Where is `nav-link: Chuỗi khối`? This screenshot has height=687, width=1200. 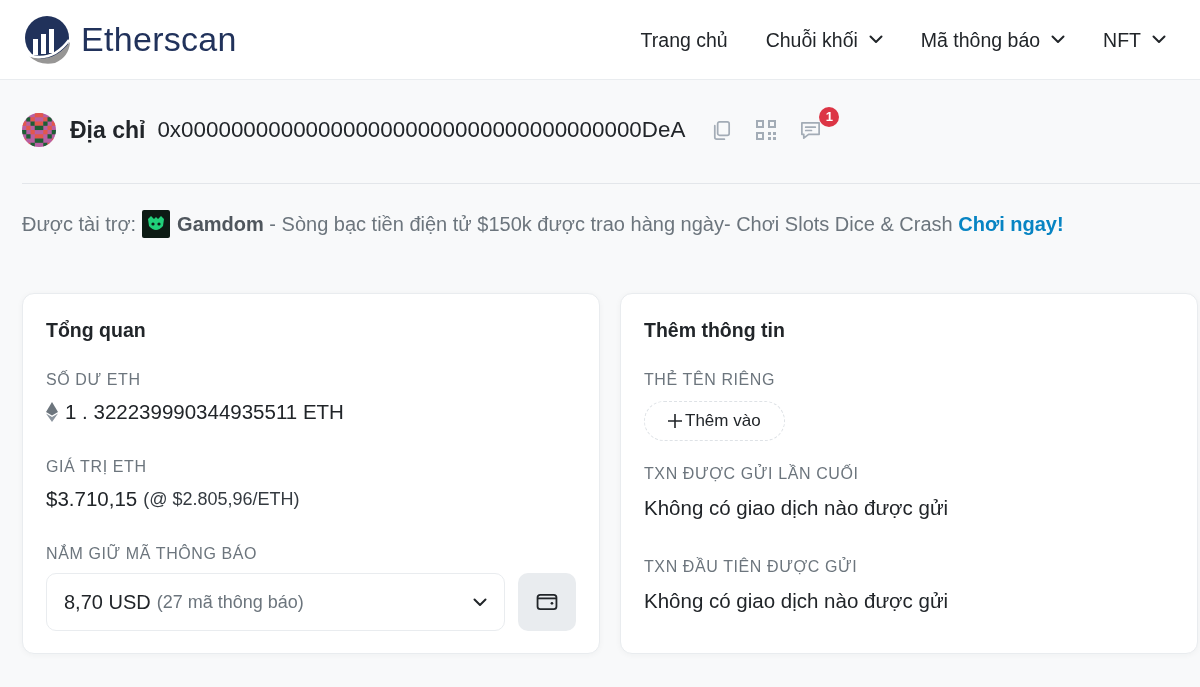 nav-link: Chuỗi khối is located at coordinates (824, 39).